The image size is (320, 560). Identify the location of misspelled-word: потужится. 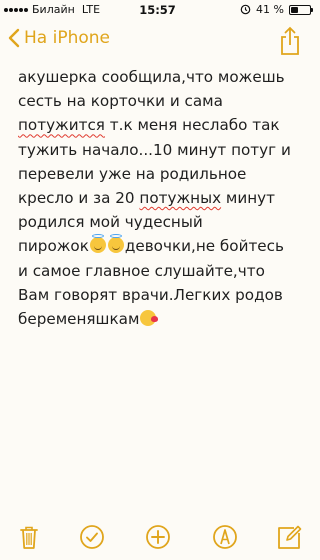
(61, 125).